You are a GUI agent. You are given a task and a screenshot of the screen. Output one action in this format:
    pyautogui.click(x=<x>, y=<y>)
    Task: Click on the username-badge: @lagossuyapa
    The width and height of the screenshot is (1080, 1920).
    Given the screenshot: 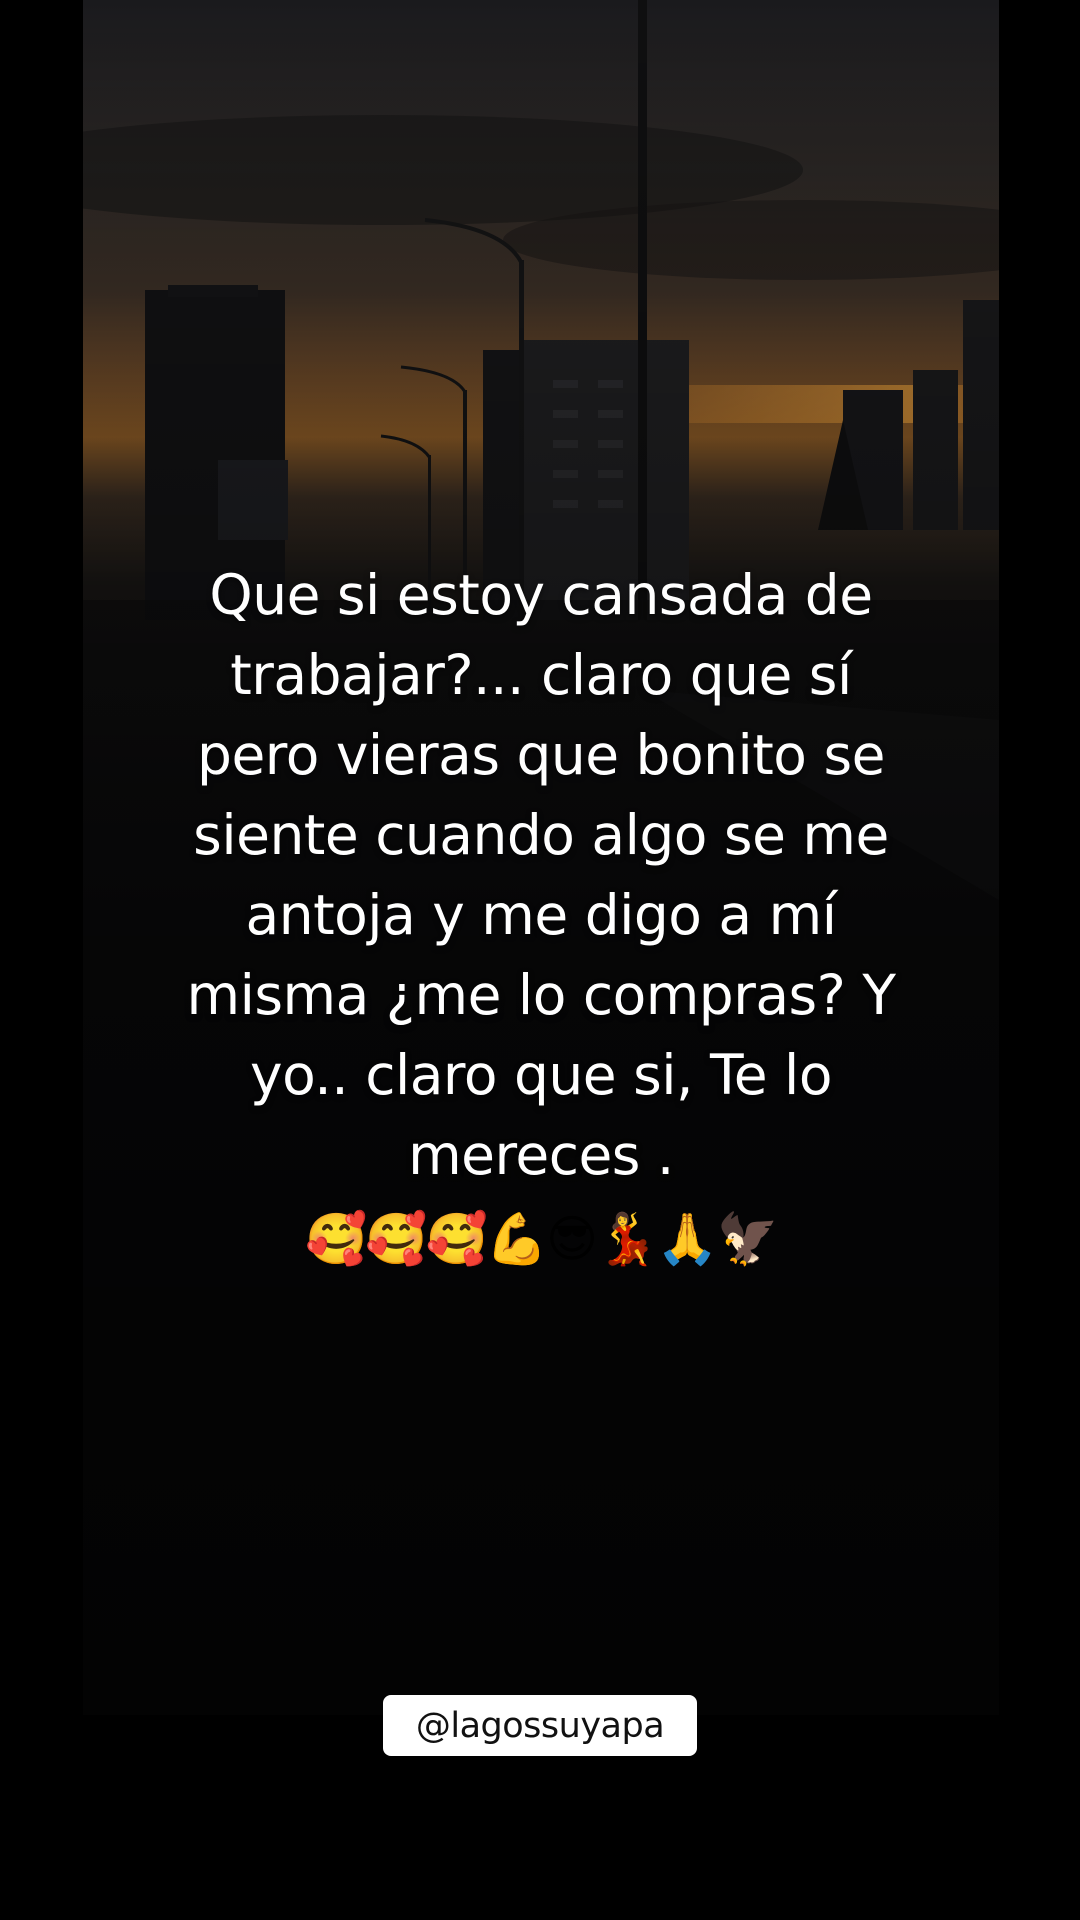 What is the action you would take?
    pyautogui.click(x=540, y=1725)
    